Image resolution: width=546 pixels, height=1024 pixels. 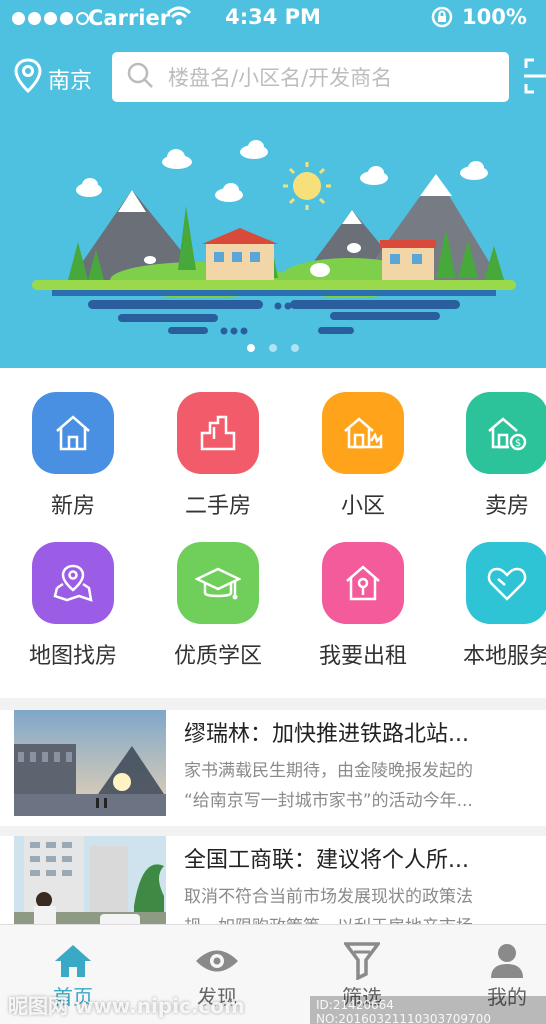 What do you see at coordinates (362, 961) in the screenshot?
I see `filter-icon` at bounding box center [362, 961].